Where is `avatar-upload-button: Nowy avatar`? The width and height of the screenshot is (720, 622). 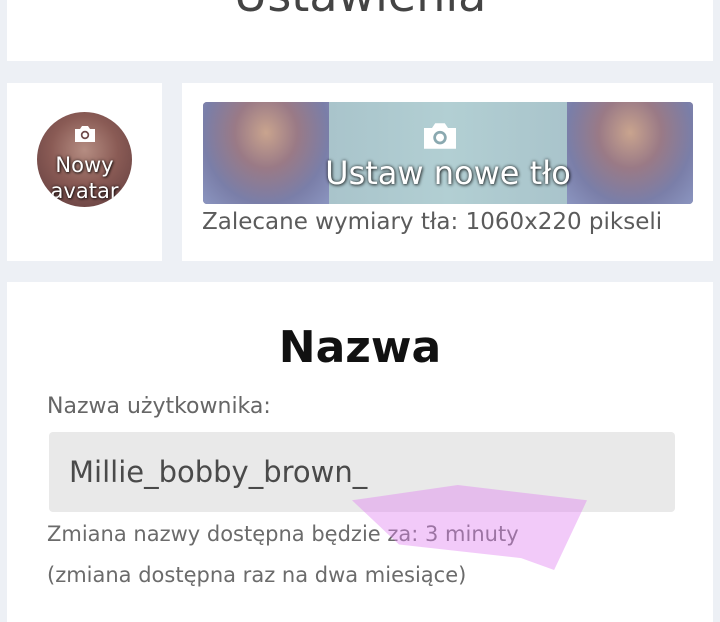 avatar-upload-button: Nowy avatar is located at coordinates (84, 159).